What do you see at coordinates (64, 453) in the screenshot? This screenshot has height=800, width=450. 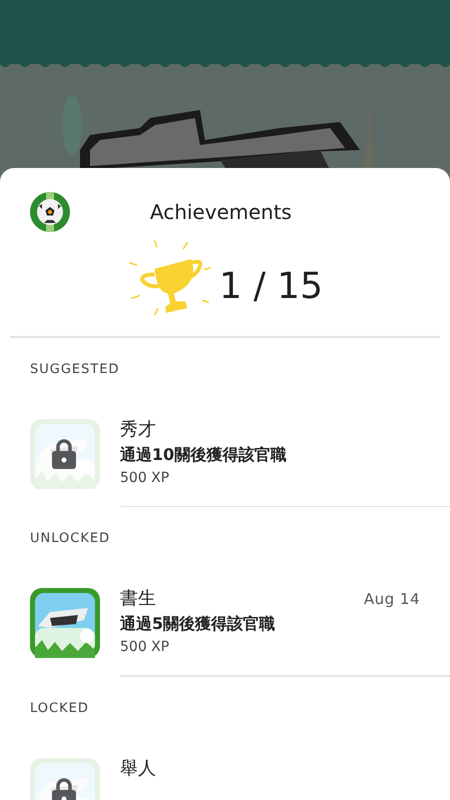 I see `lock-icon` at bounding box center [64, 453].